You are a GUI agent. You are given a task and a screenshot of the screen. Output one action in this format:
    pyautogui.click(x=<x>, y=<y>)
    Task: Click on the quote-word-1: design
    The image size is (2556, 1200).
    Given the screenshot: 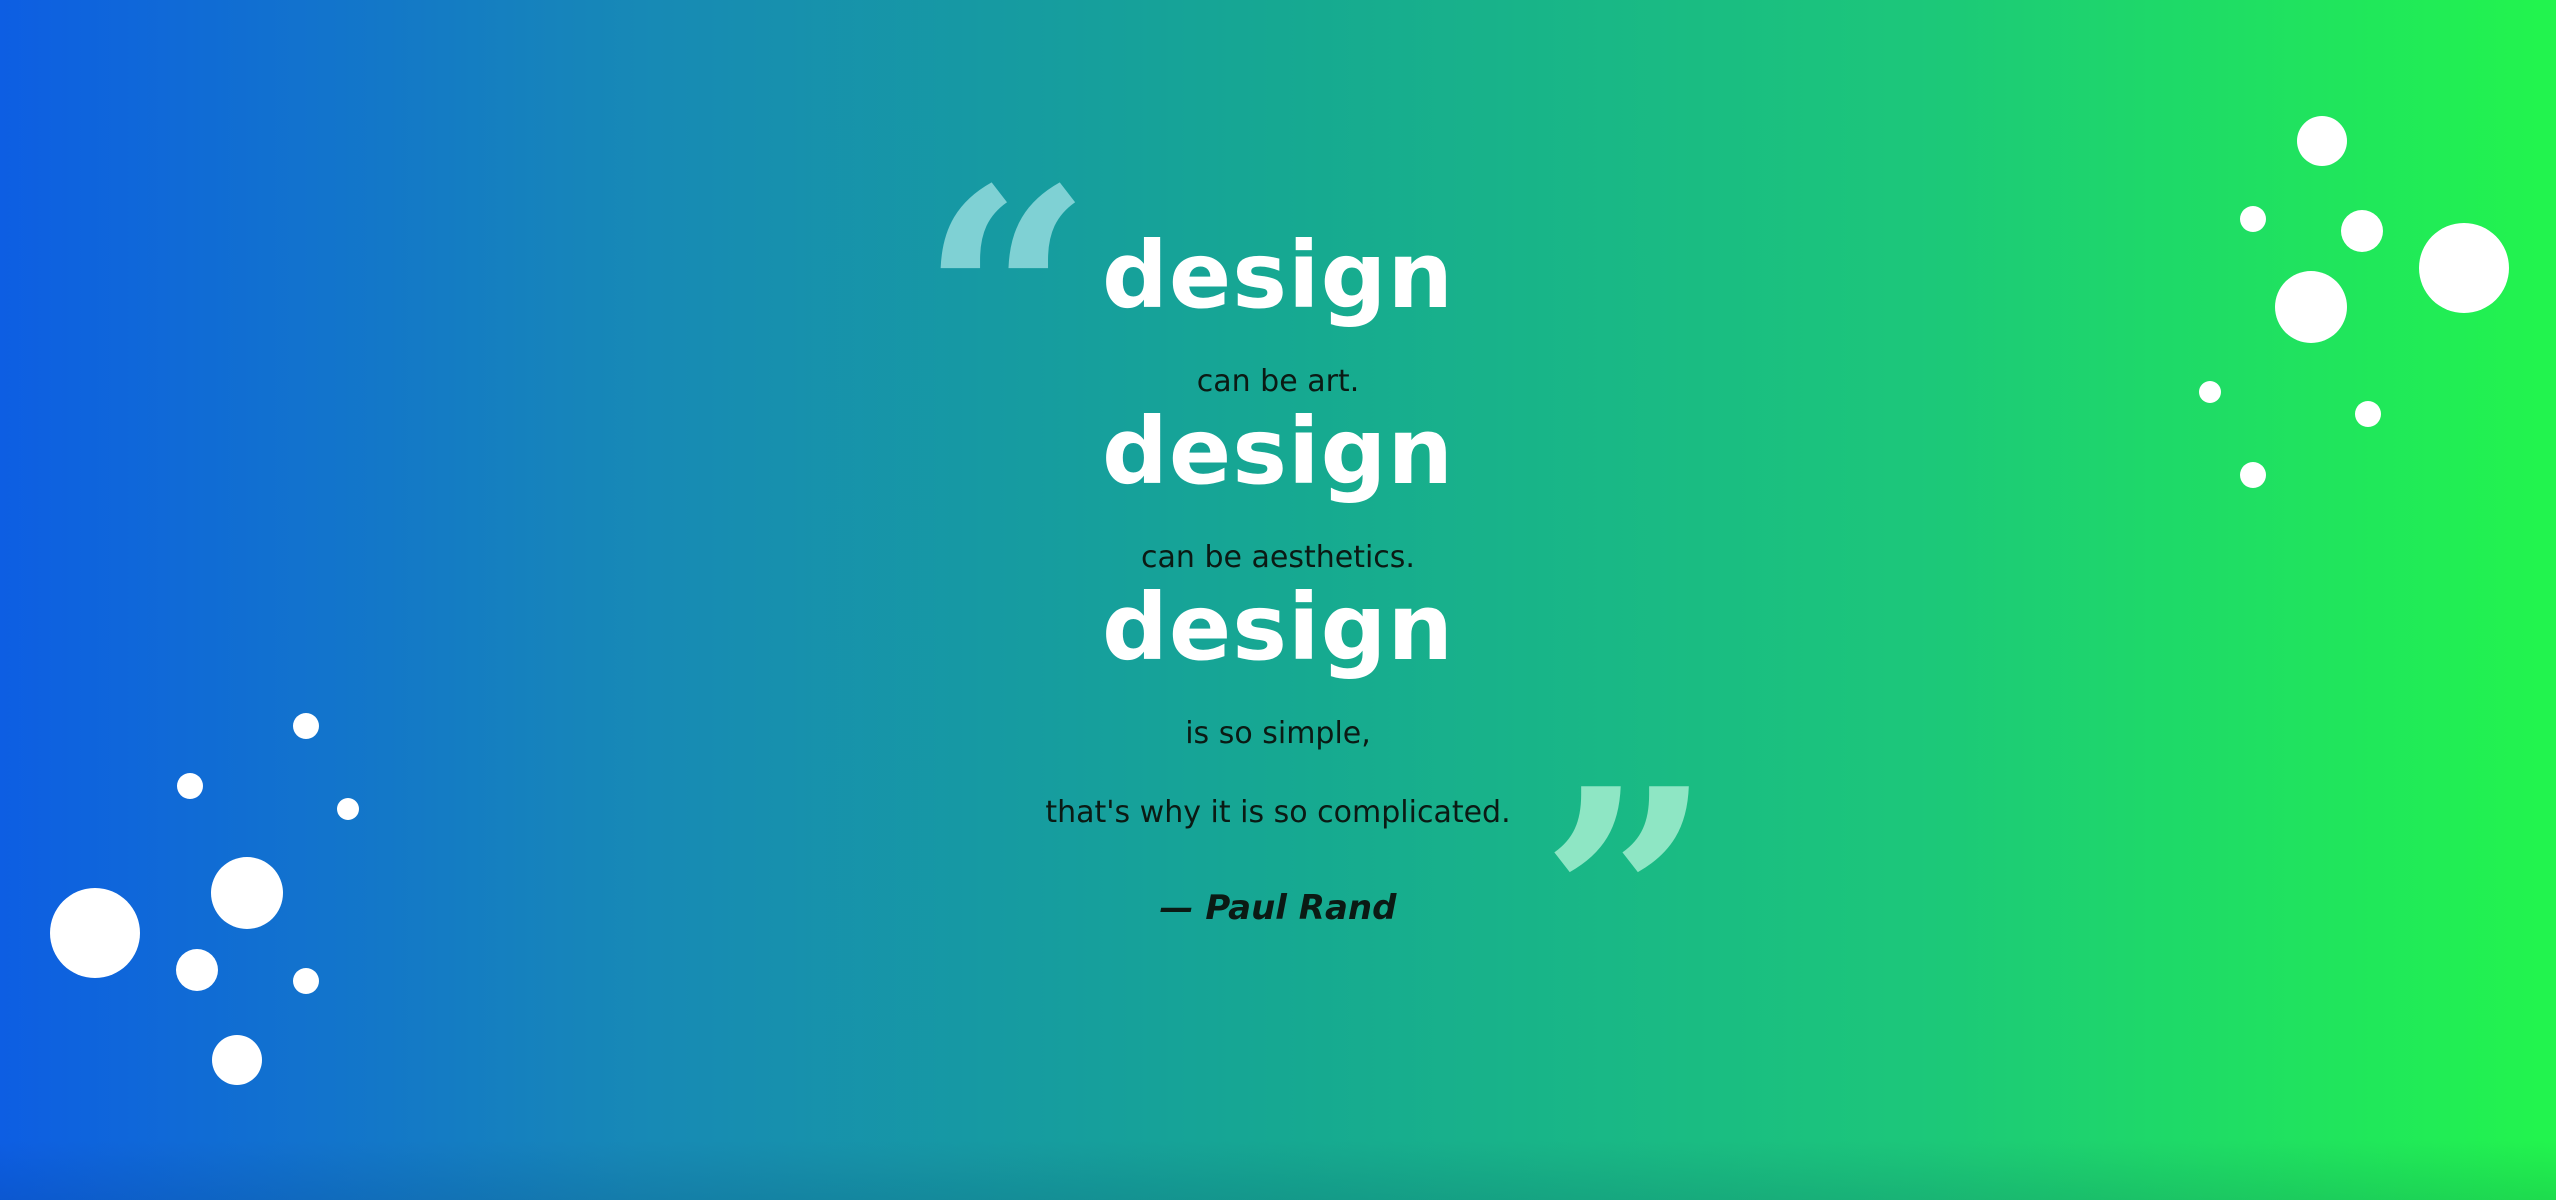 What is the action you would take?
    pyautogui.click(x=1278, y=275)
    